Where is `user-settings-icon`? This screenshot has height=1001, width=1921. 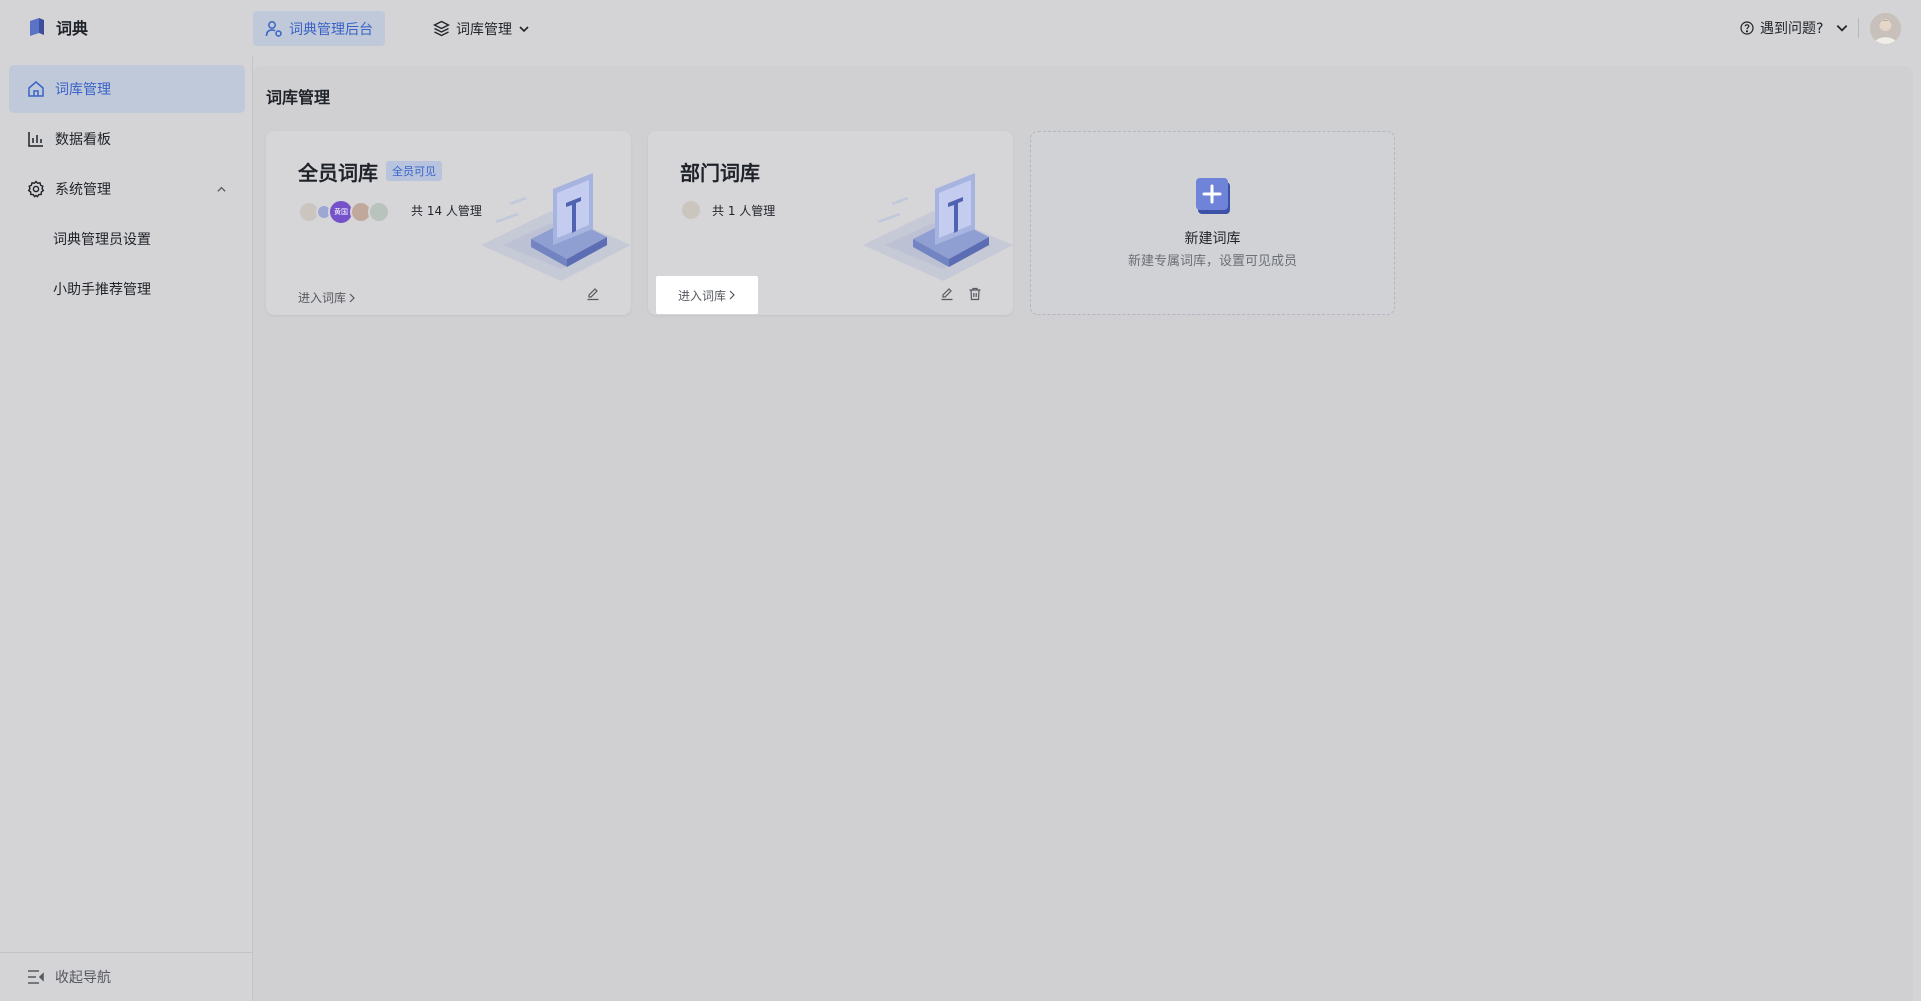 user-settings-icon is located at coordinates (273, 28).